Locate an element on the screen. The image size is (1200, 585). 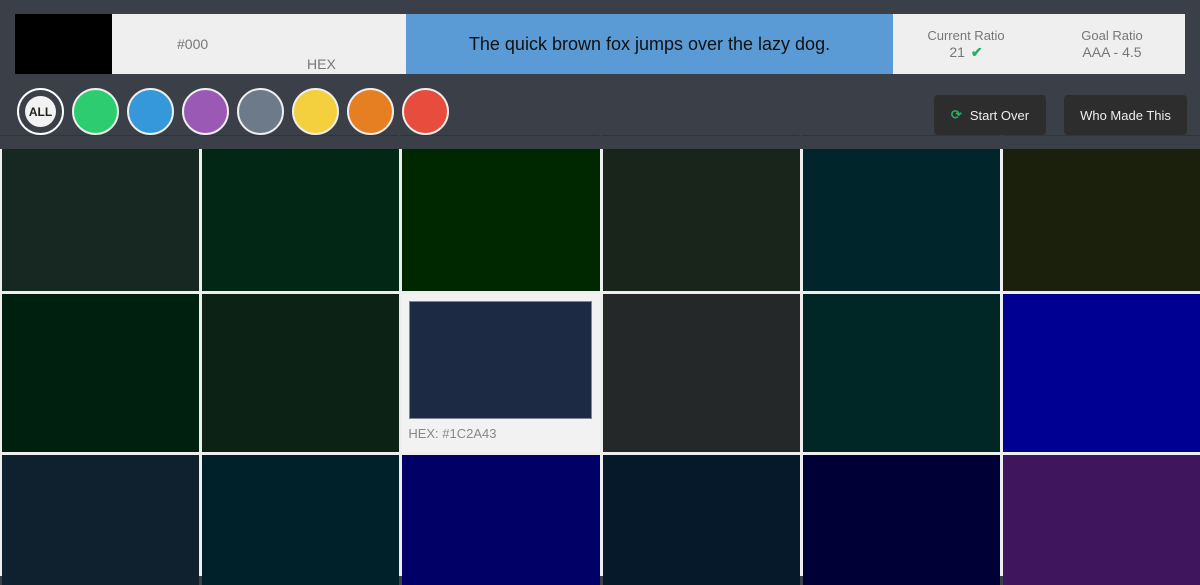
filter-blue is located at coordinates (150, 111).